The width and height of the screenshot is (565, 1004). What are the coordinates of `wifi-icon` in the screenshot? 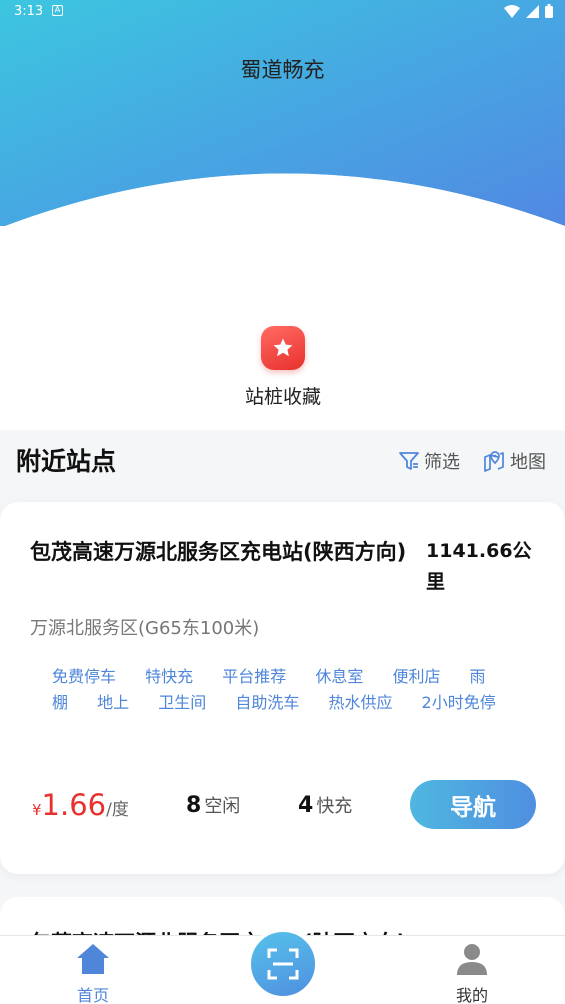 It's located at (512, 11).